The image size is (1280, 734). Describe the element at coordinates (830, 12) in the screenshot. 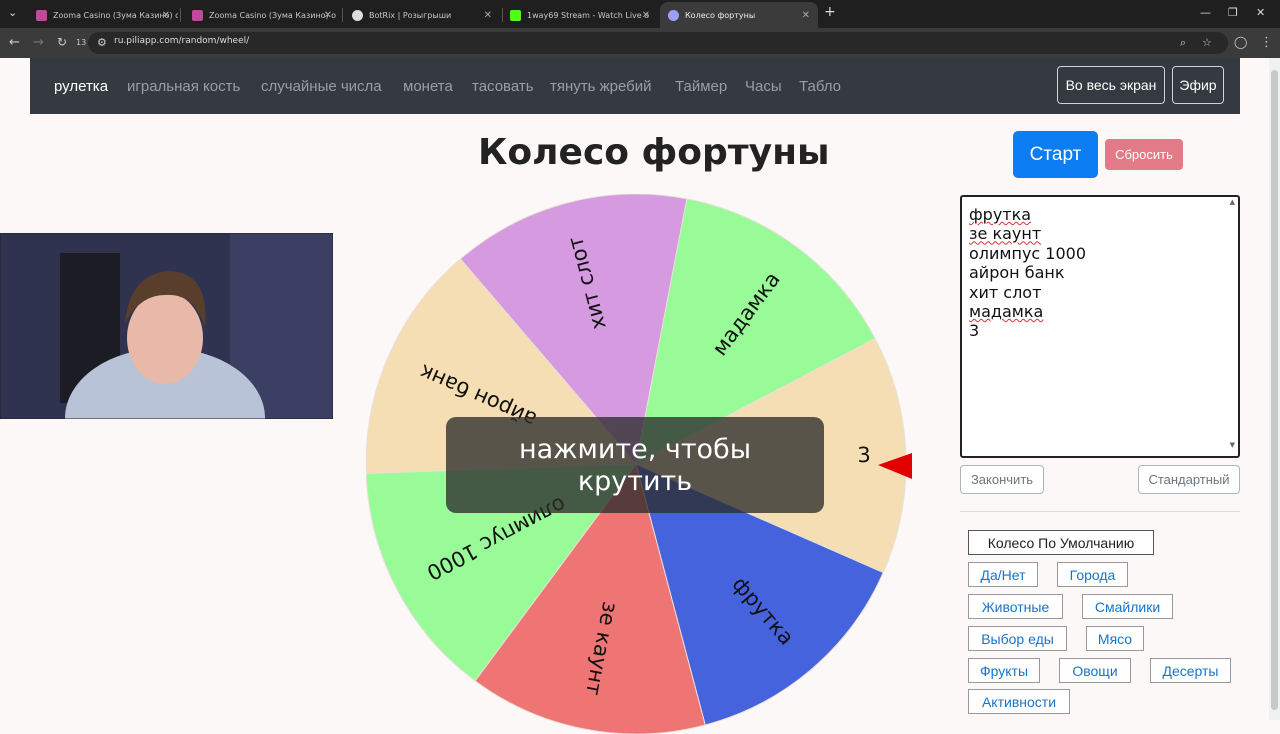

I see `new-tab-icon: +` at that location.